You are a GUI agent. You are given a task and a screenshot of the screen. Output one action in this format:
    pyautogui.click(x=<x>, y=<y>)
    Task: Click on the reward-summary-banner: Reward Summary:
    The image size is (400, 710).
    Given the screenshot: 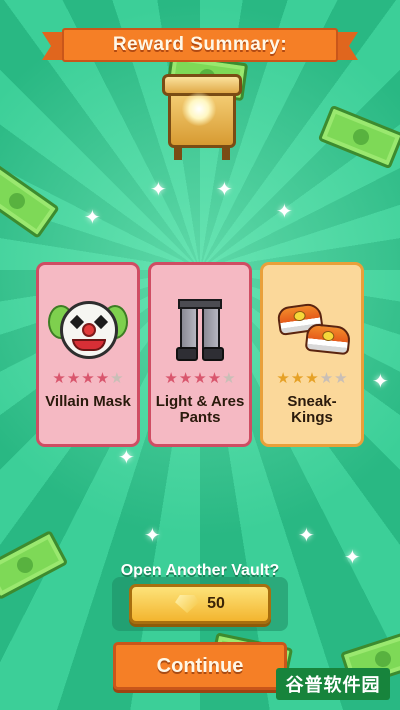 What is the action you would take?
    pyautogui.click(x=200, y=46)
    